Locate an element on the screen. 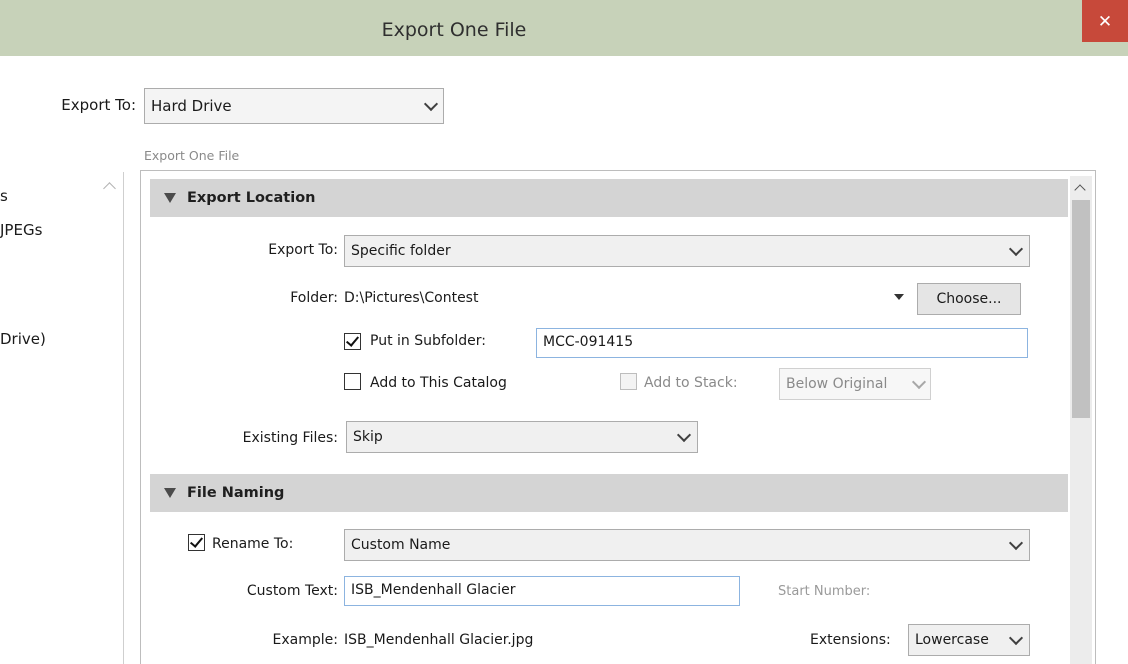 The width and height of the screenshot is (1128, 664). export-to-dropdown: Hard Drive is located at coordinates (294, 106).